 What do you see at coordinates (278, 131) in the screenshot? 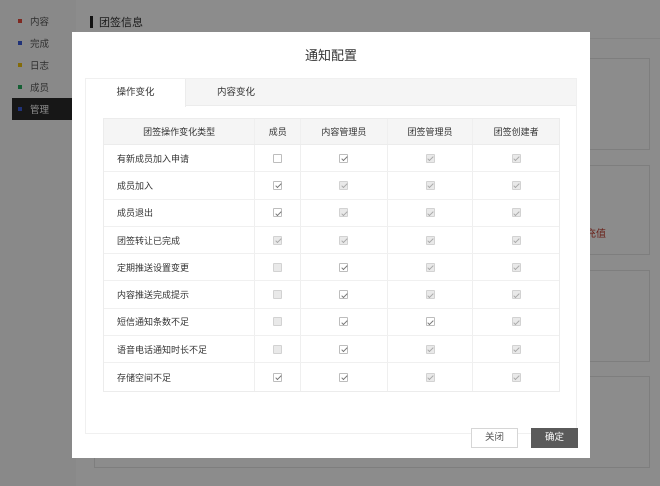
I see `column-header-member: 成员` at bounding box center [278, 131].